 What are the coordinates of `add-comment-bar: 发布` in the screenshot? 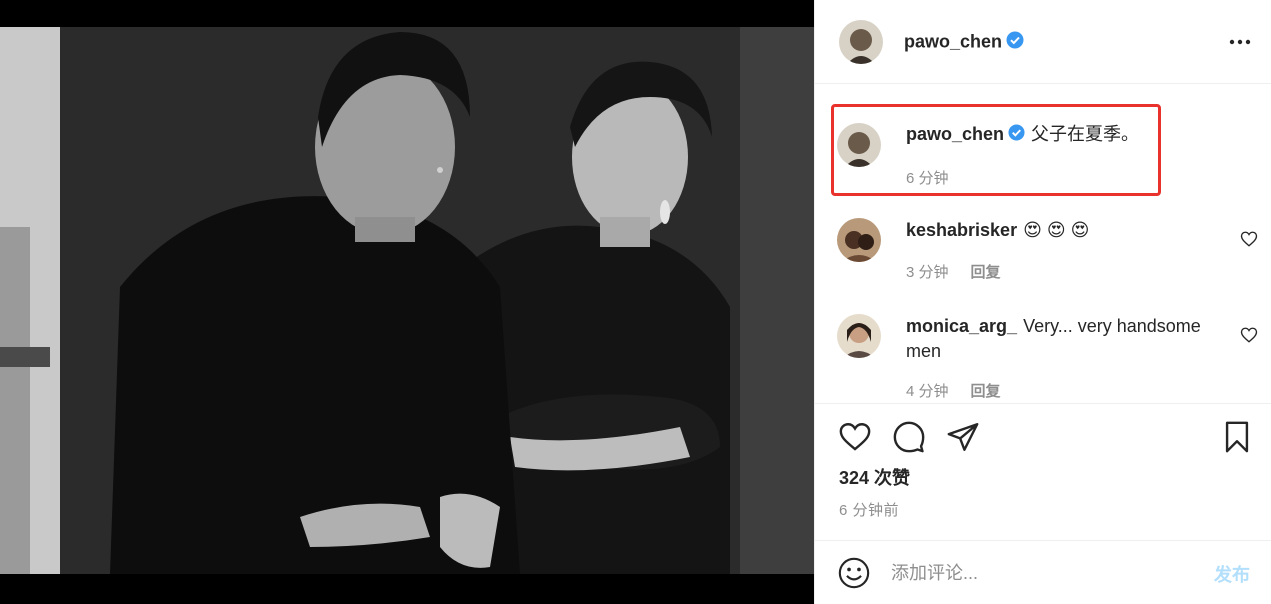 It's located at (1043, 572).